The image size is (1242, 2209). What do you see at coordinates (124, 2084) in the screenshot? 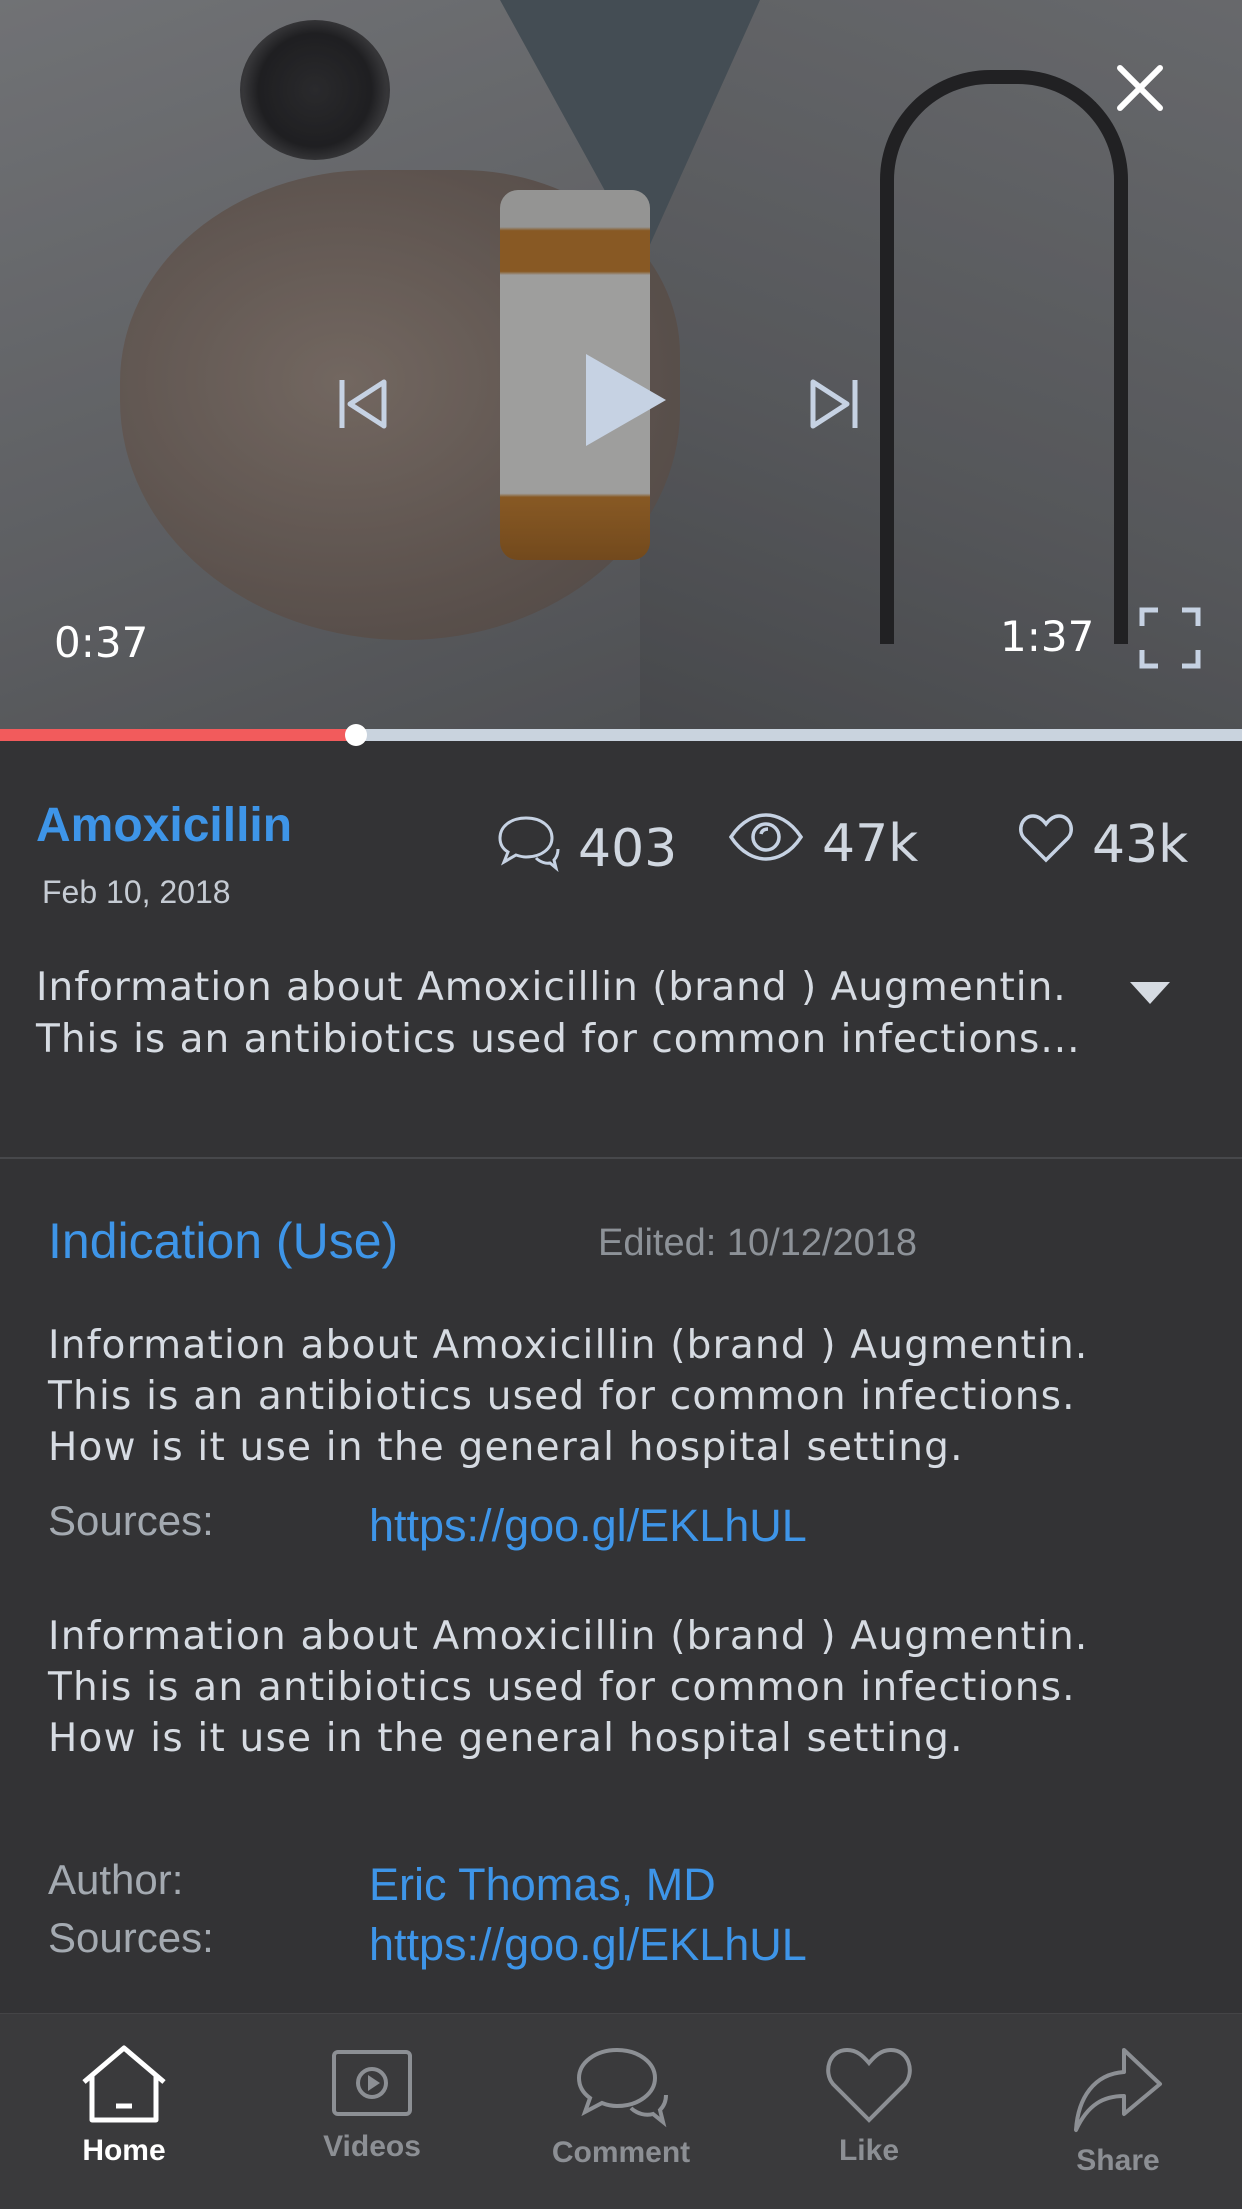
I see `home-icon` at bounding box center [124, 2084].